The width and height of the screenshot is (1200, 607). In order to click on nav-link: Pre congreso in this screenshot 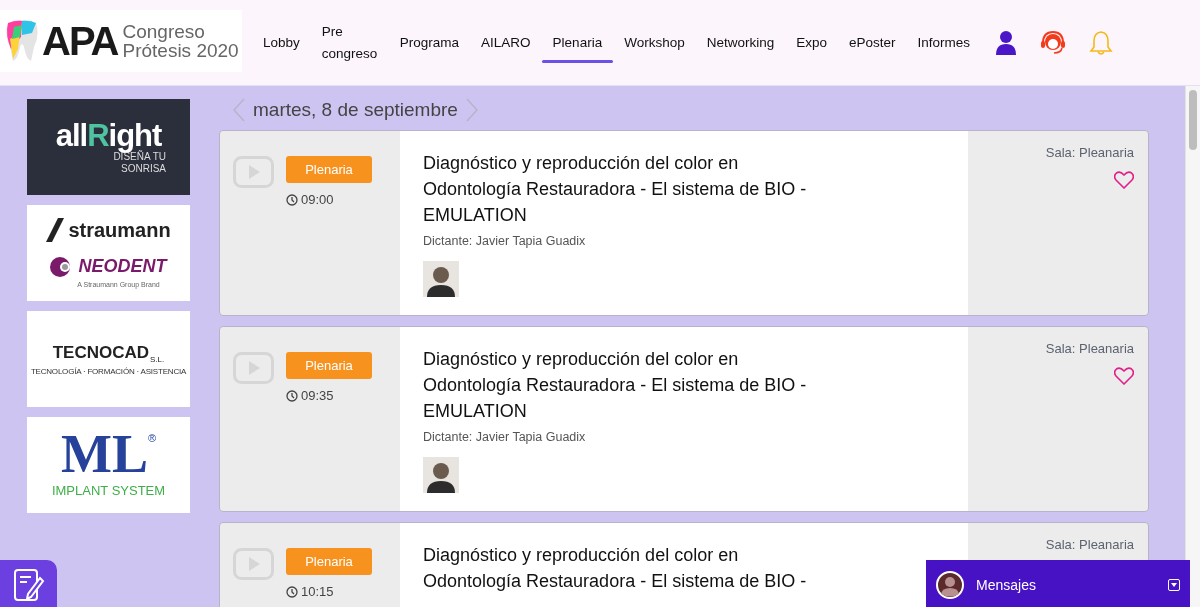, I will do `click(349, 42)`.